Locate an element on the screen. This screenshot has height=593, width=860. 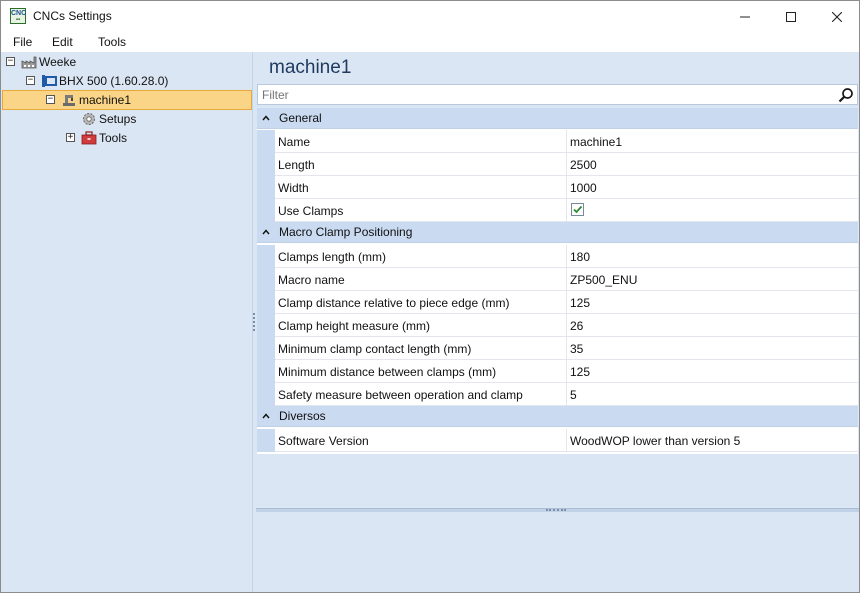
factory-icon is located at coordinates (29, 62).